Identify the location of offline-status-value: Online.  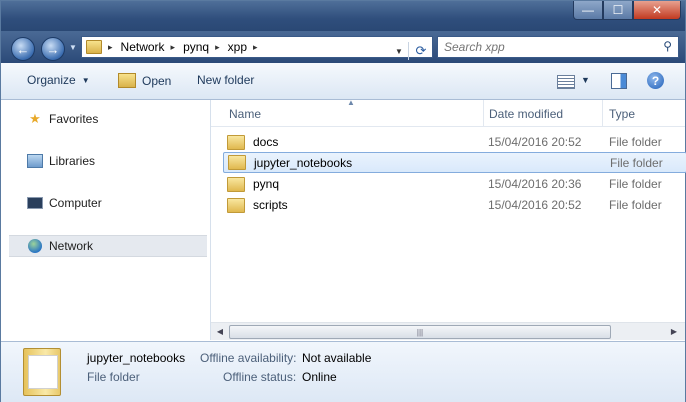
(319, 377).